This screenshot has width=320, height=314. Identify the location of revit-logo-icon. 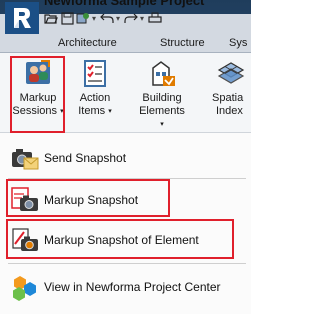
(22, 18).